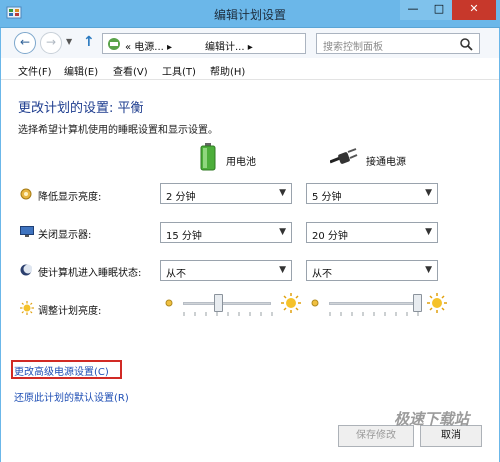 Image resolution: width=500 pixels, height=462 pixels. I want to click on maximize-button: □, so click(439, 10).